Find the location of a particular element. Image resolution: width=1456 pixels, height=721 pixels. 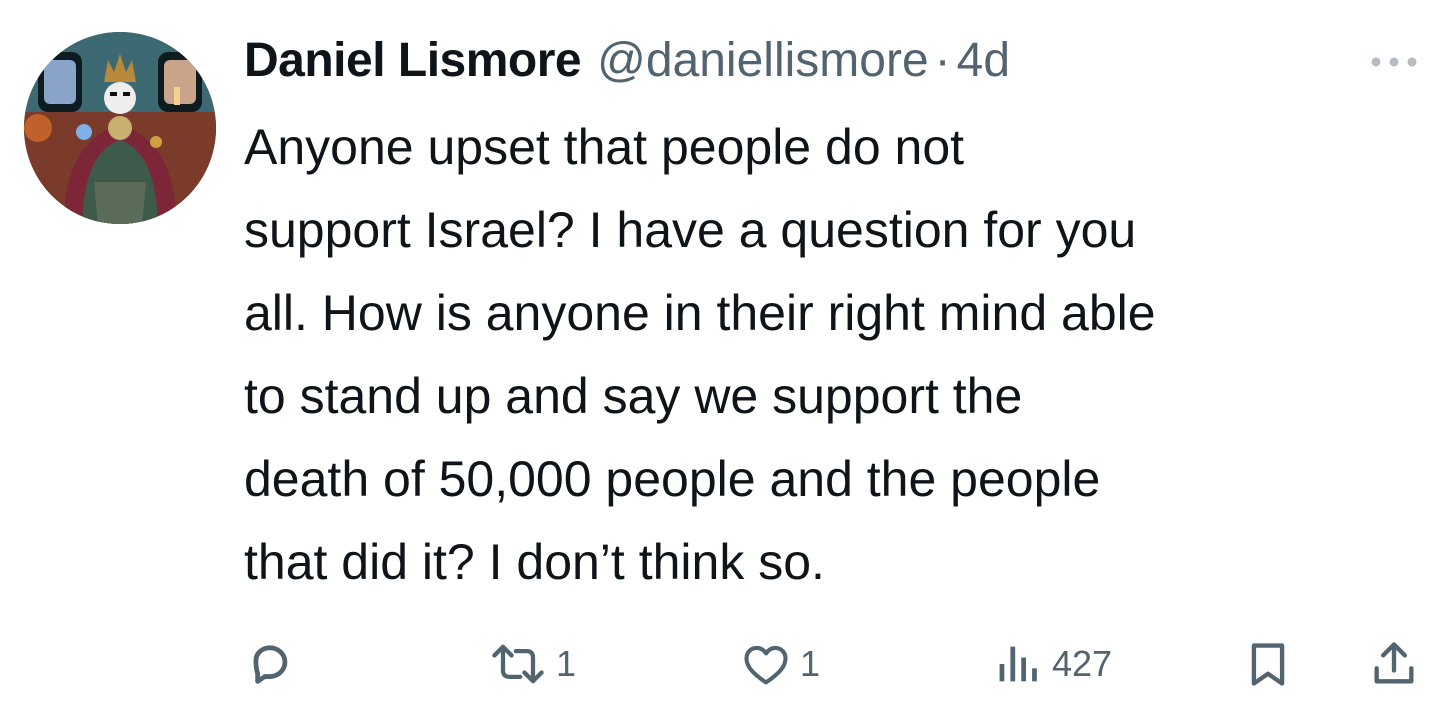

tweet-actions: 1 1 427 is located at coordinates (835, 664).